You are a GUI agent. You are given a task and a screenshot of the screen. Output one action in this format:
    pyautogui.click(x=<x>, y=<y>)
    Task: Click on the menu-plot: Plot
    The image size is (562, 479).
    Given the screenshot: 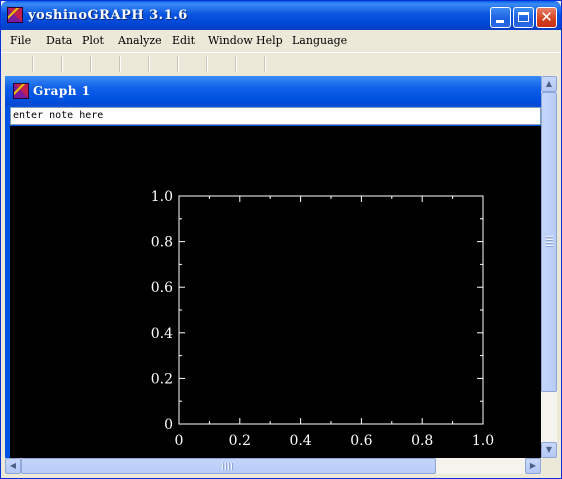 What is the action you would take?
    pyautogui.click(x=93, y=40)
    